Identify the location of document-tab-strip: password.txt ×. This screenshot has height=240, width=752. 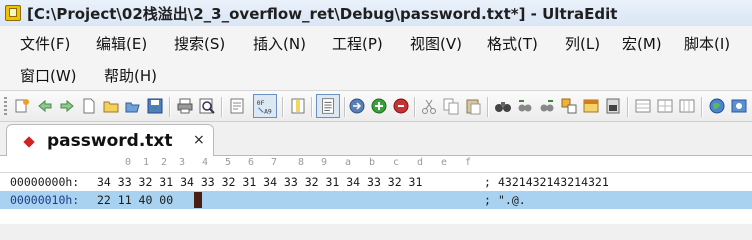
(376, 139).